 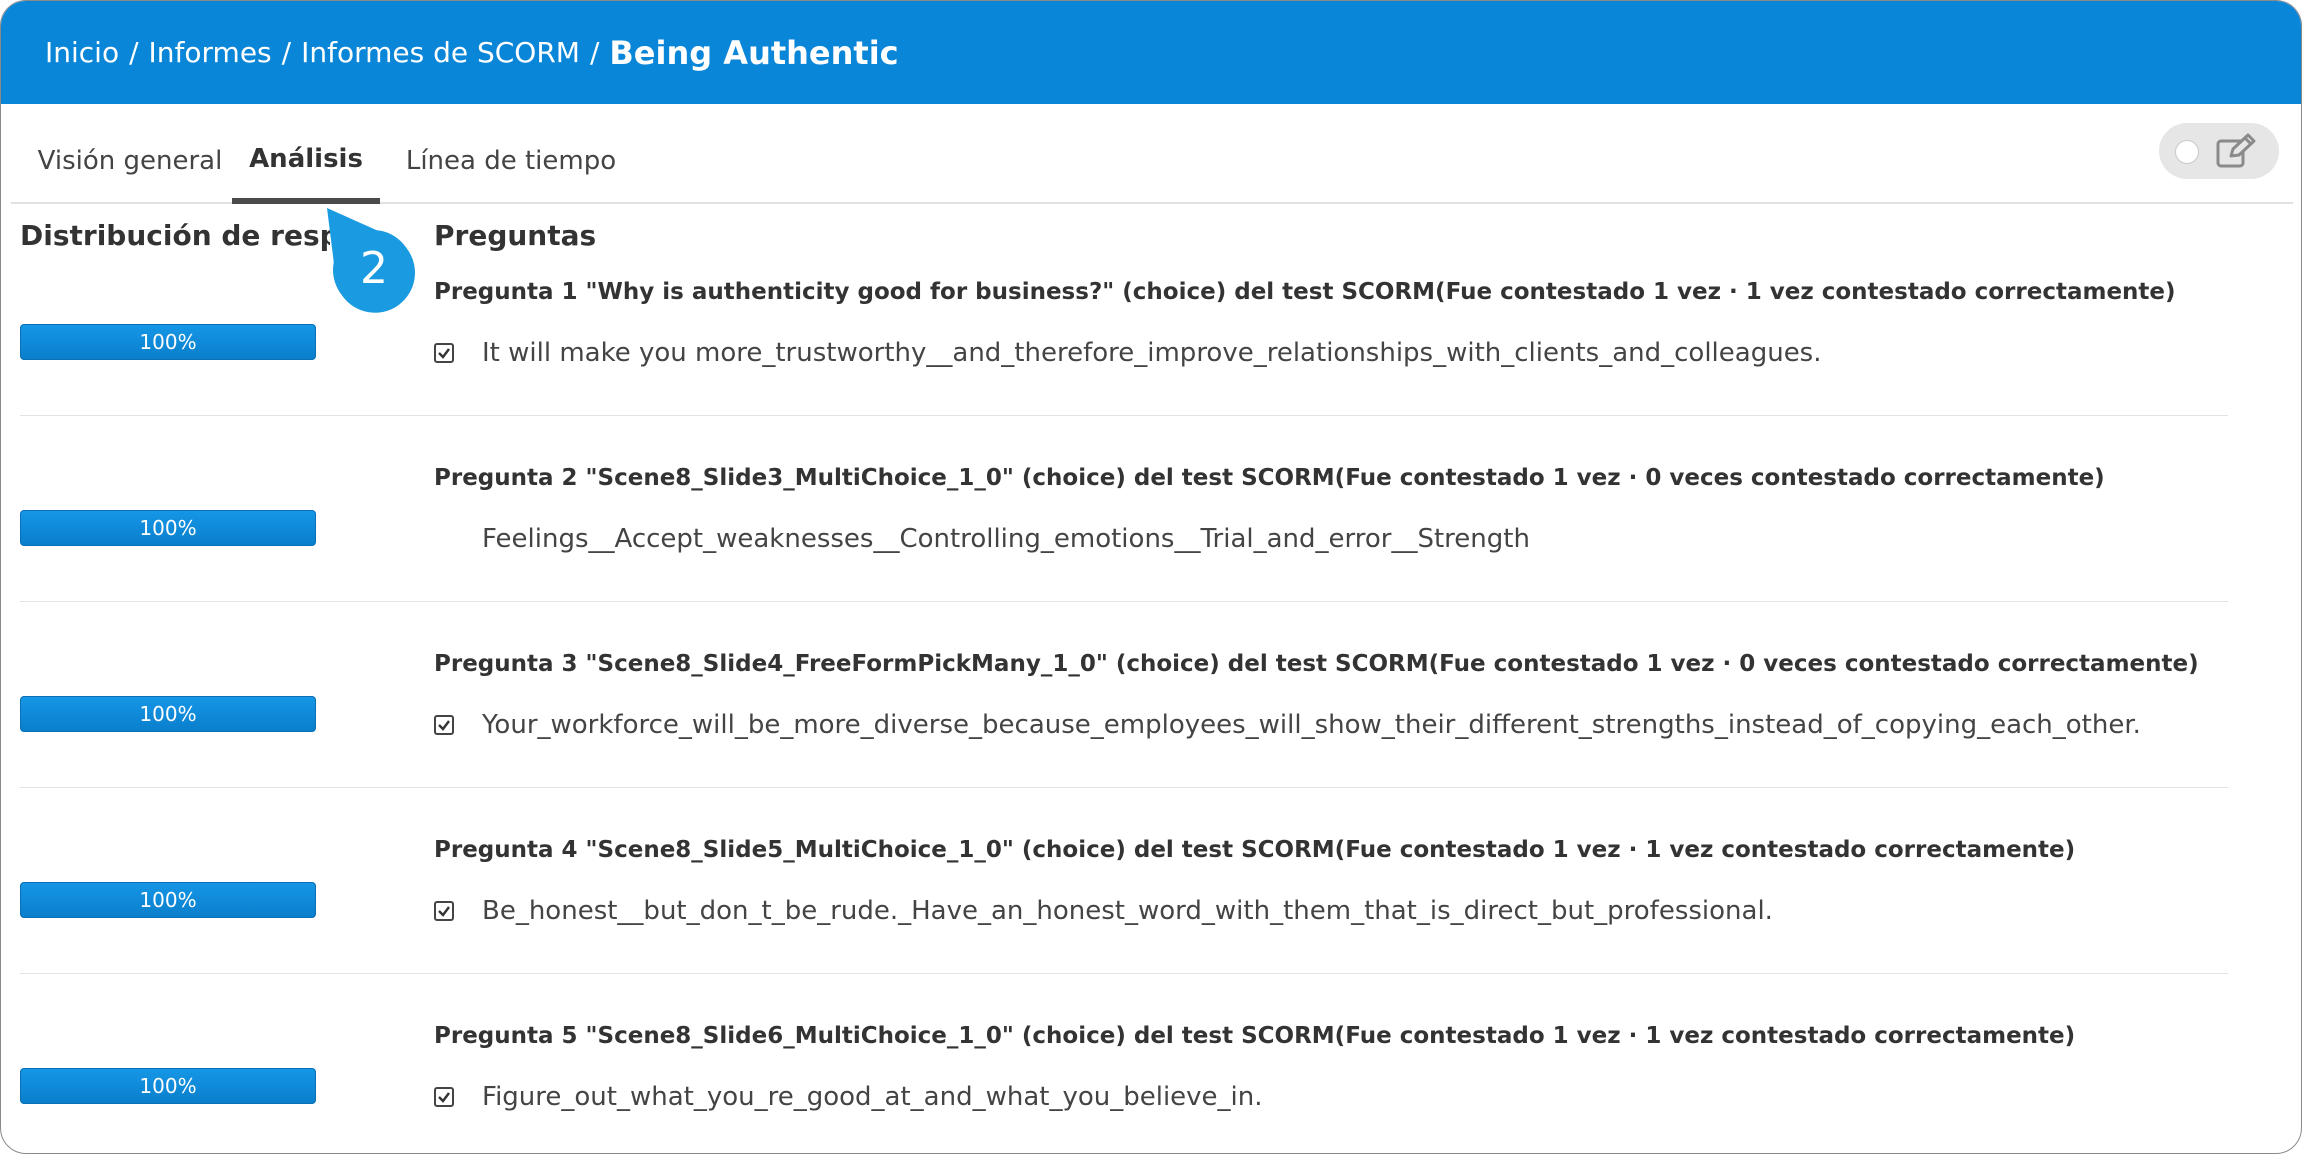 I want to click on edit-mode-toggle, so click(x=2219, y=151).